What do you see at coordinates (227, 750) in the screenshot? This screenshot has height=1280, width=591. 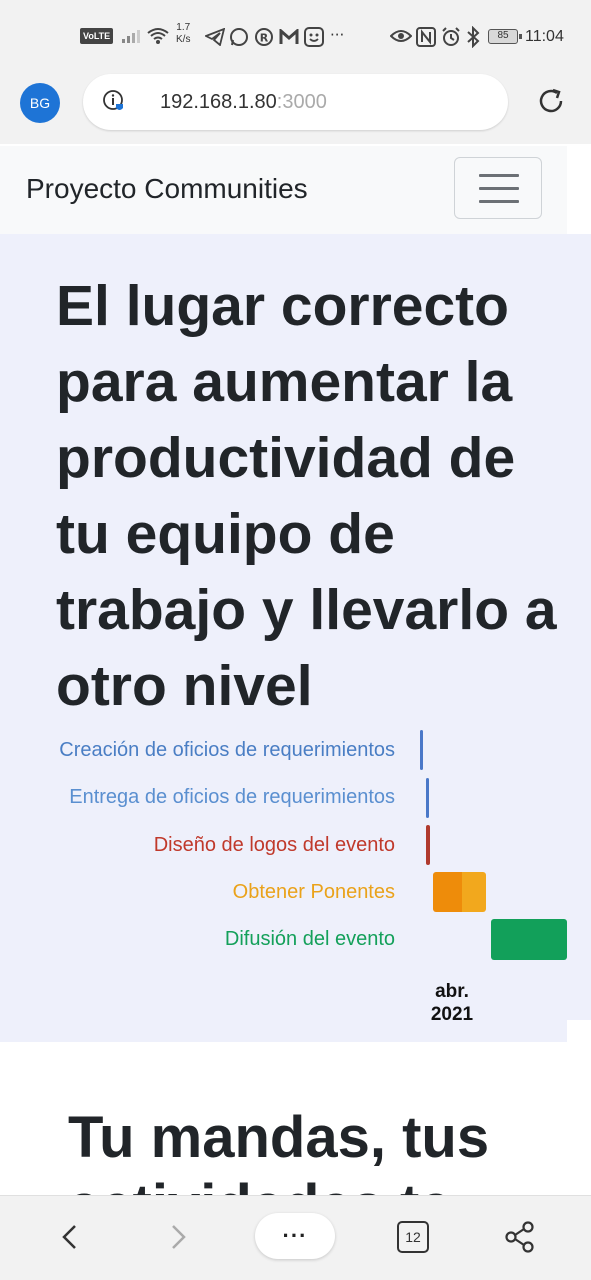 I see `task-label: Creación de oficios de requerimientos` at bounding box center [227, 750].